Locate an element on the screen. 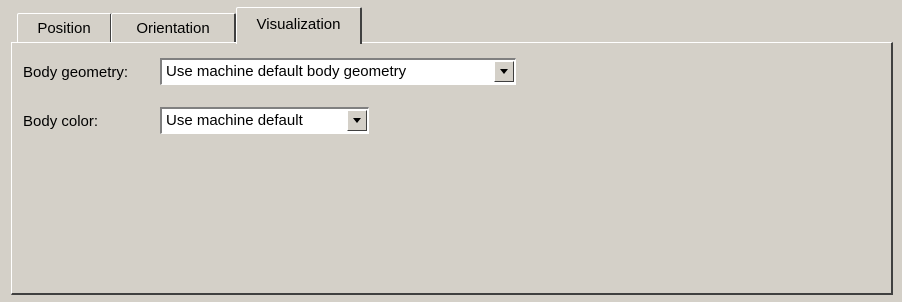  body-geometry-value: Use machine default body geometry is located at coordinates (286, 71).